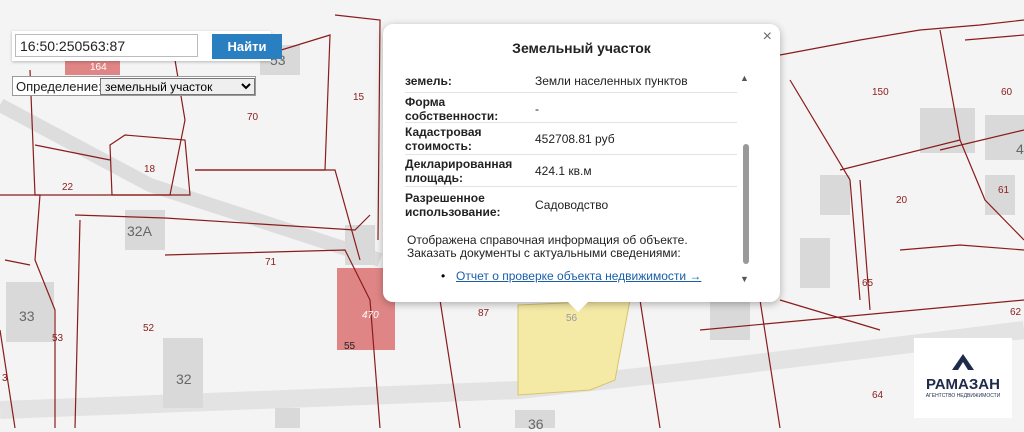 The height and width of the screenshot is (432, 1024). Describe the element at coordinates (878, 395) in the screenshot. I see `parcel-label: 64` at that location.